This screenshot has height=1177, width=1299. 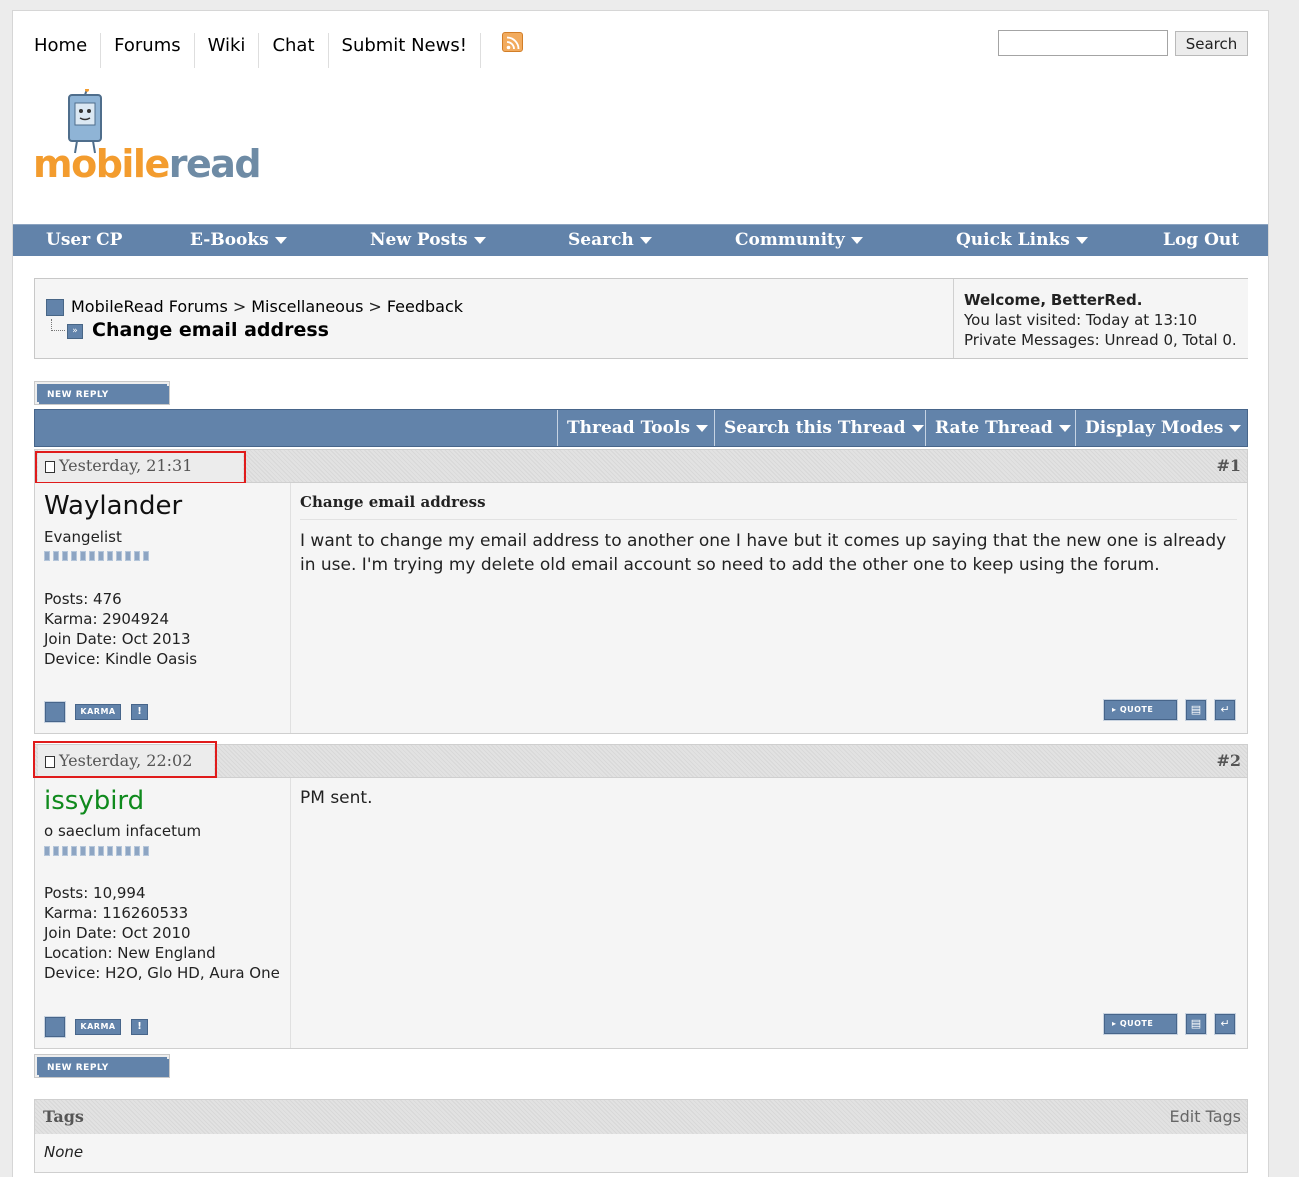 What do you see at coordinates (149, 306) in the screenshot?
I see `breadcrumb-mobileread-forums: MobileRead Forums` at bounding box center [149, 306].